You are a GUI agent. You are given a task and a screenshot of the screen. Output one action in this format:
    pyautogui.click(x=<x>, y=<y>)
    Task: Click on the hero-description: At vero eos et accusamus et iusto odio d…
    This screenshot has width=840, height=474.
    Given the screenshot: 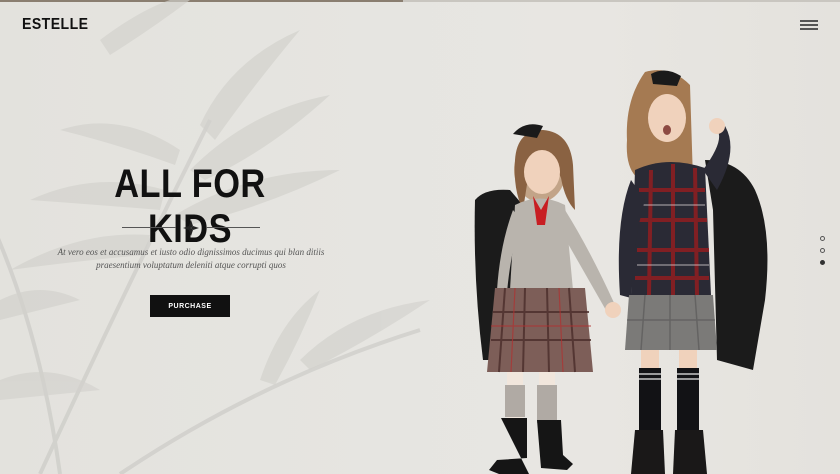 What is the action you would take?
    pyautogui.click(x=191, y=259)
    